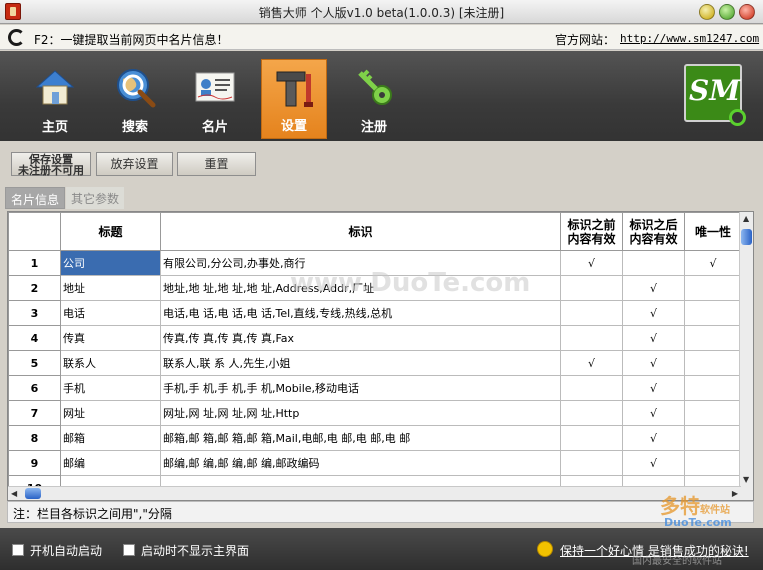 The height and width of the screenshot is (570, 763). I want to click on table-row: 5 联系人 联系人,联 系 人,先生,小姐 √ √, so click(375, 363).